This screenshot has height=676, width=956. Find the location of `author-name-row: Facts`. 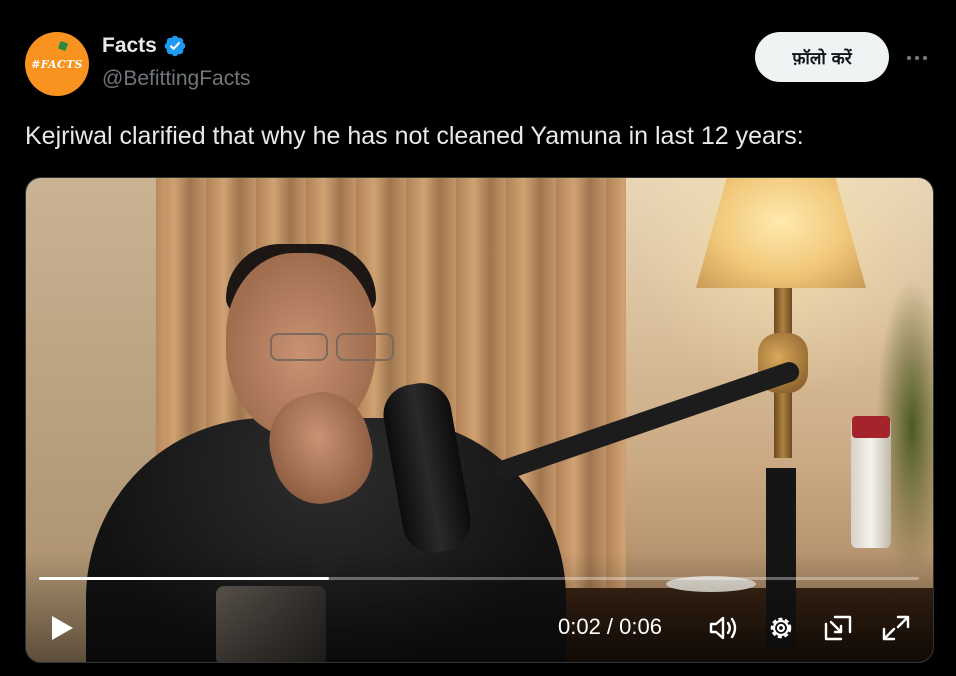

author-name-row: Facts is located at coordinates (144, 46).